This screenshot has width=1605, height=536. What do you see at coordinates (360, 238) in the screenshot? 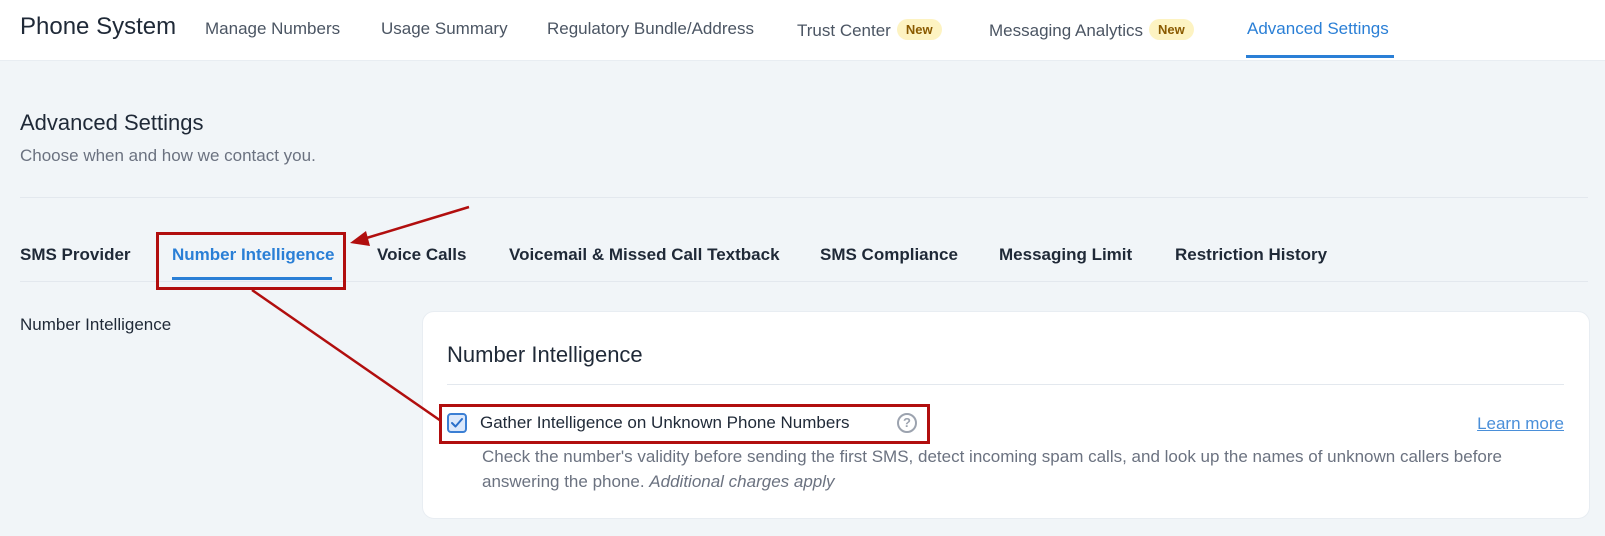
I see `annotation-arrowhead` at bounding box center [360, 238].